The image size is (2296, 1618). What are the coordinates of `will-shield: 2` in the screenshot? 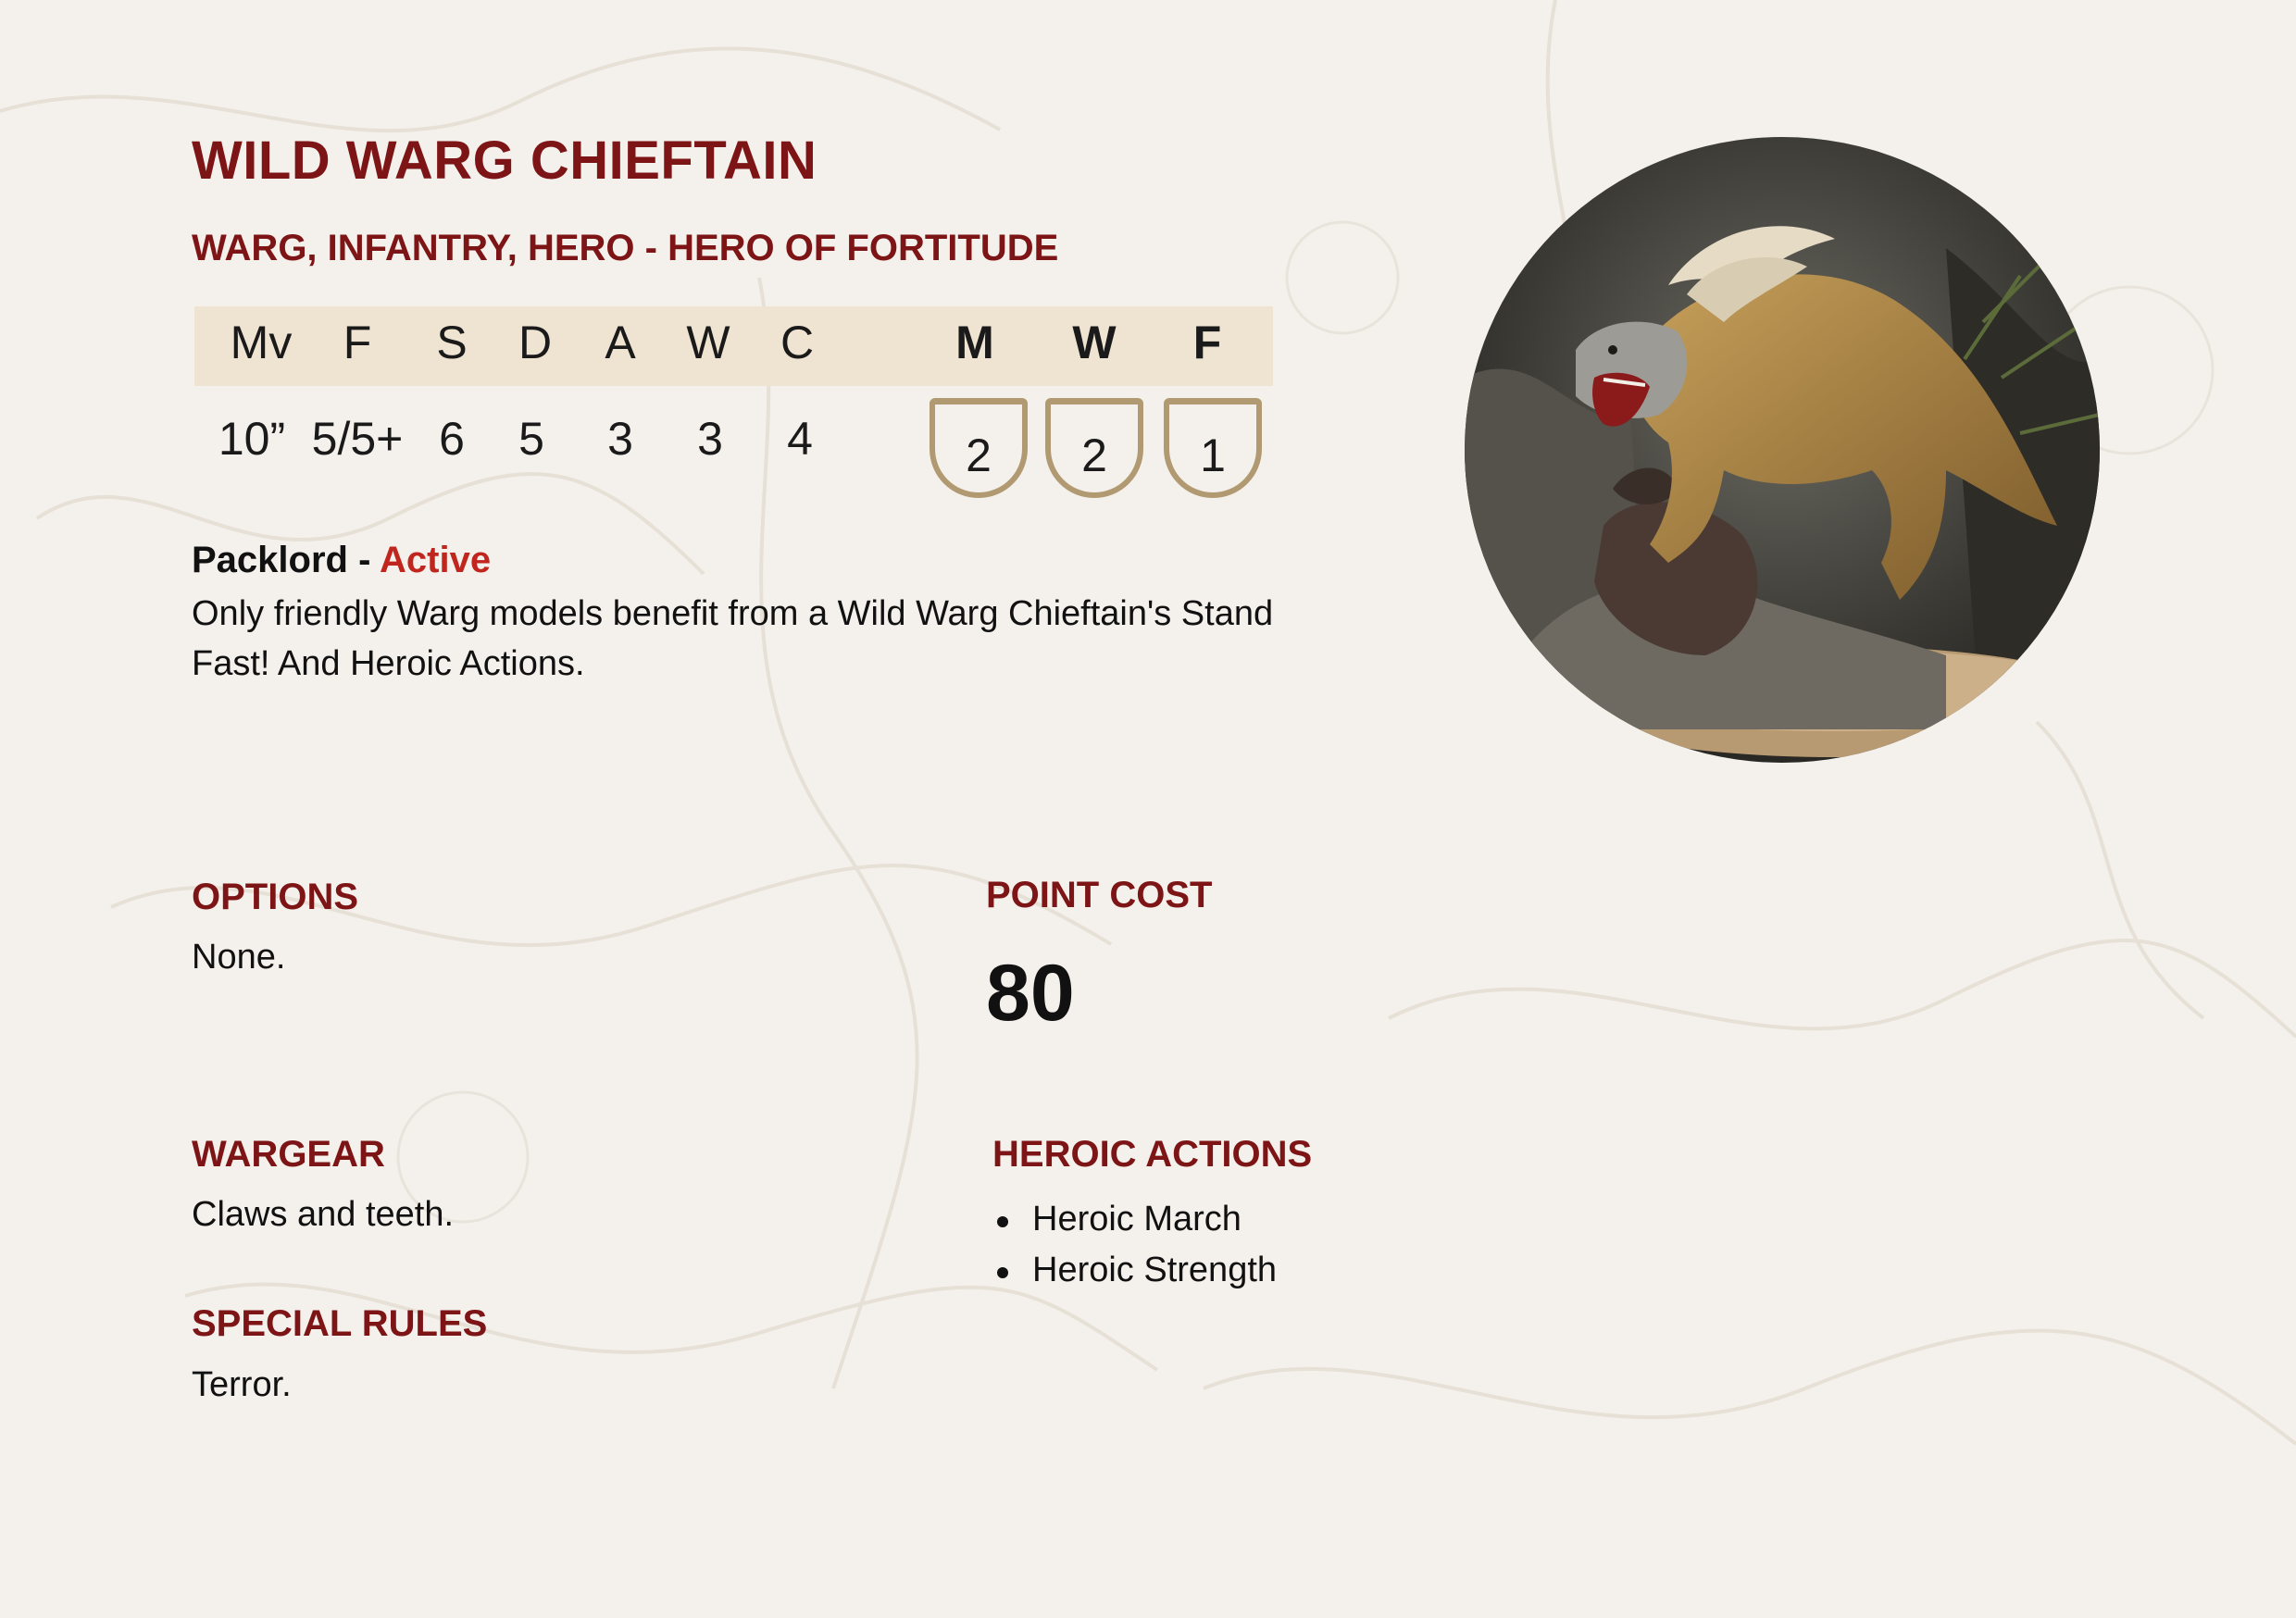 It's located at (1094, 448).